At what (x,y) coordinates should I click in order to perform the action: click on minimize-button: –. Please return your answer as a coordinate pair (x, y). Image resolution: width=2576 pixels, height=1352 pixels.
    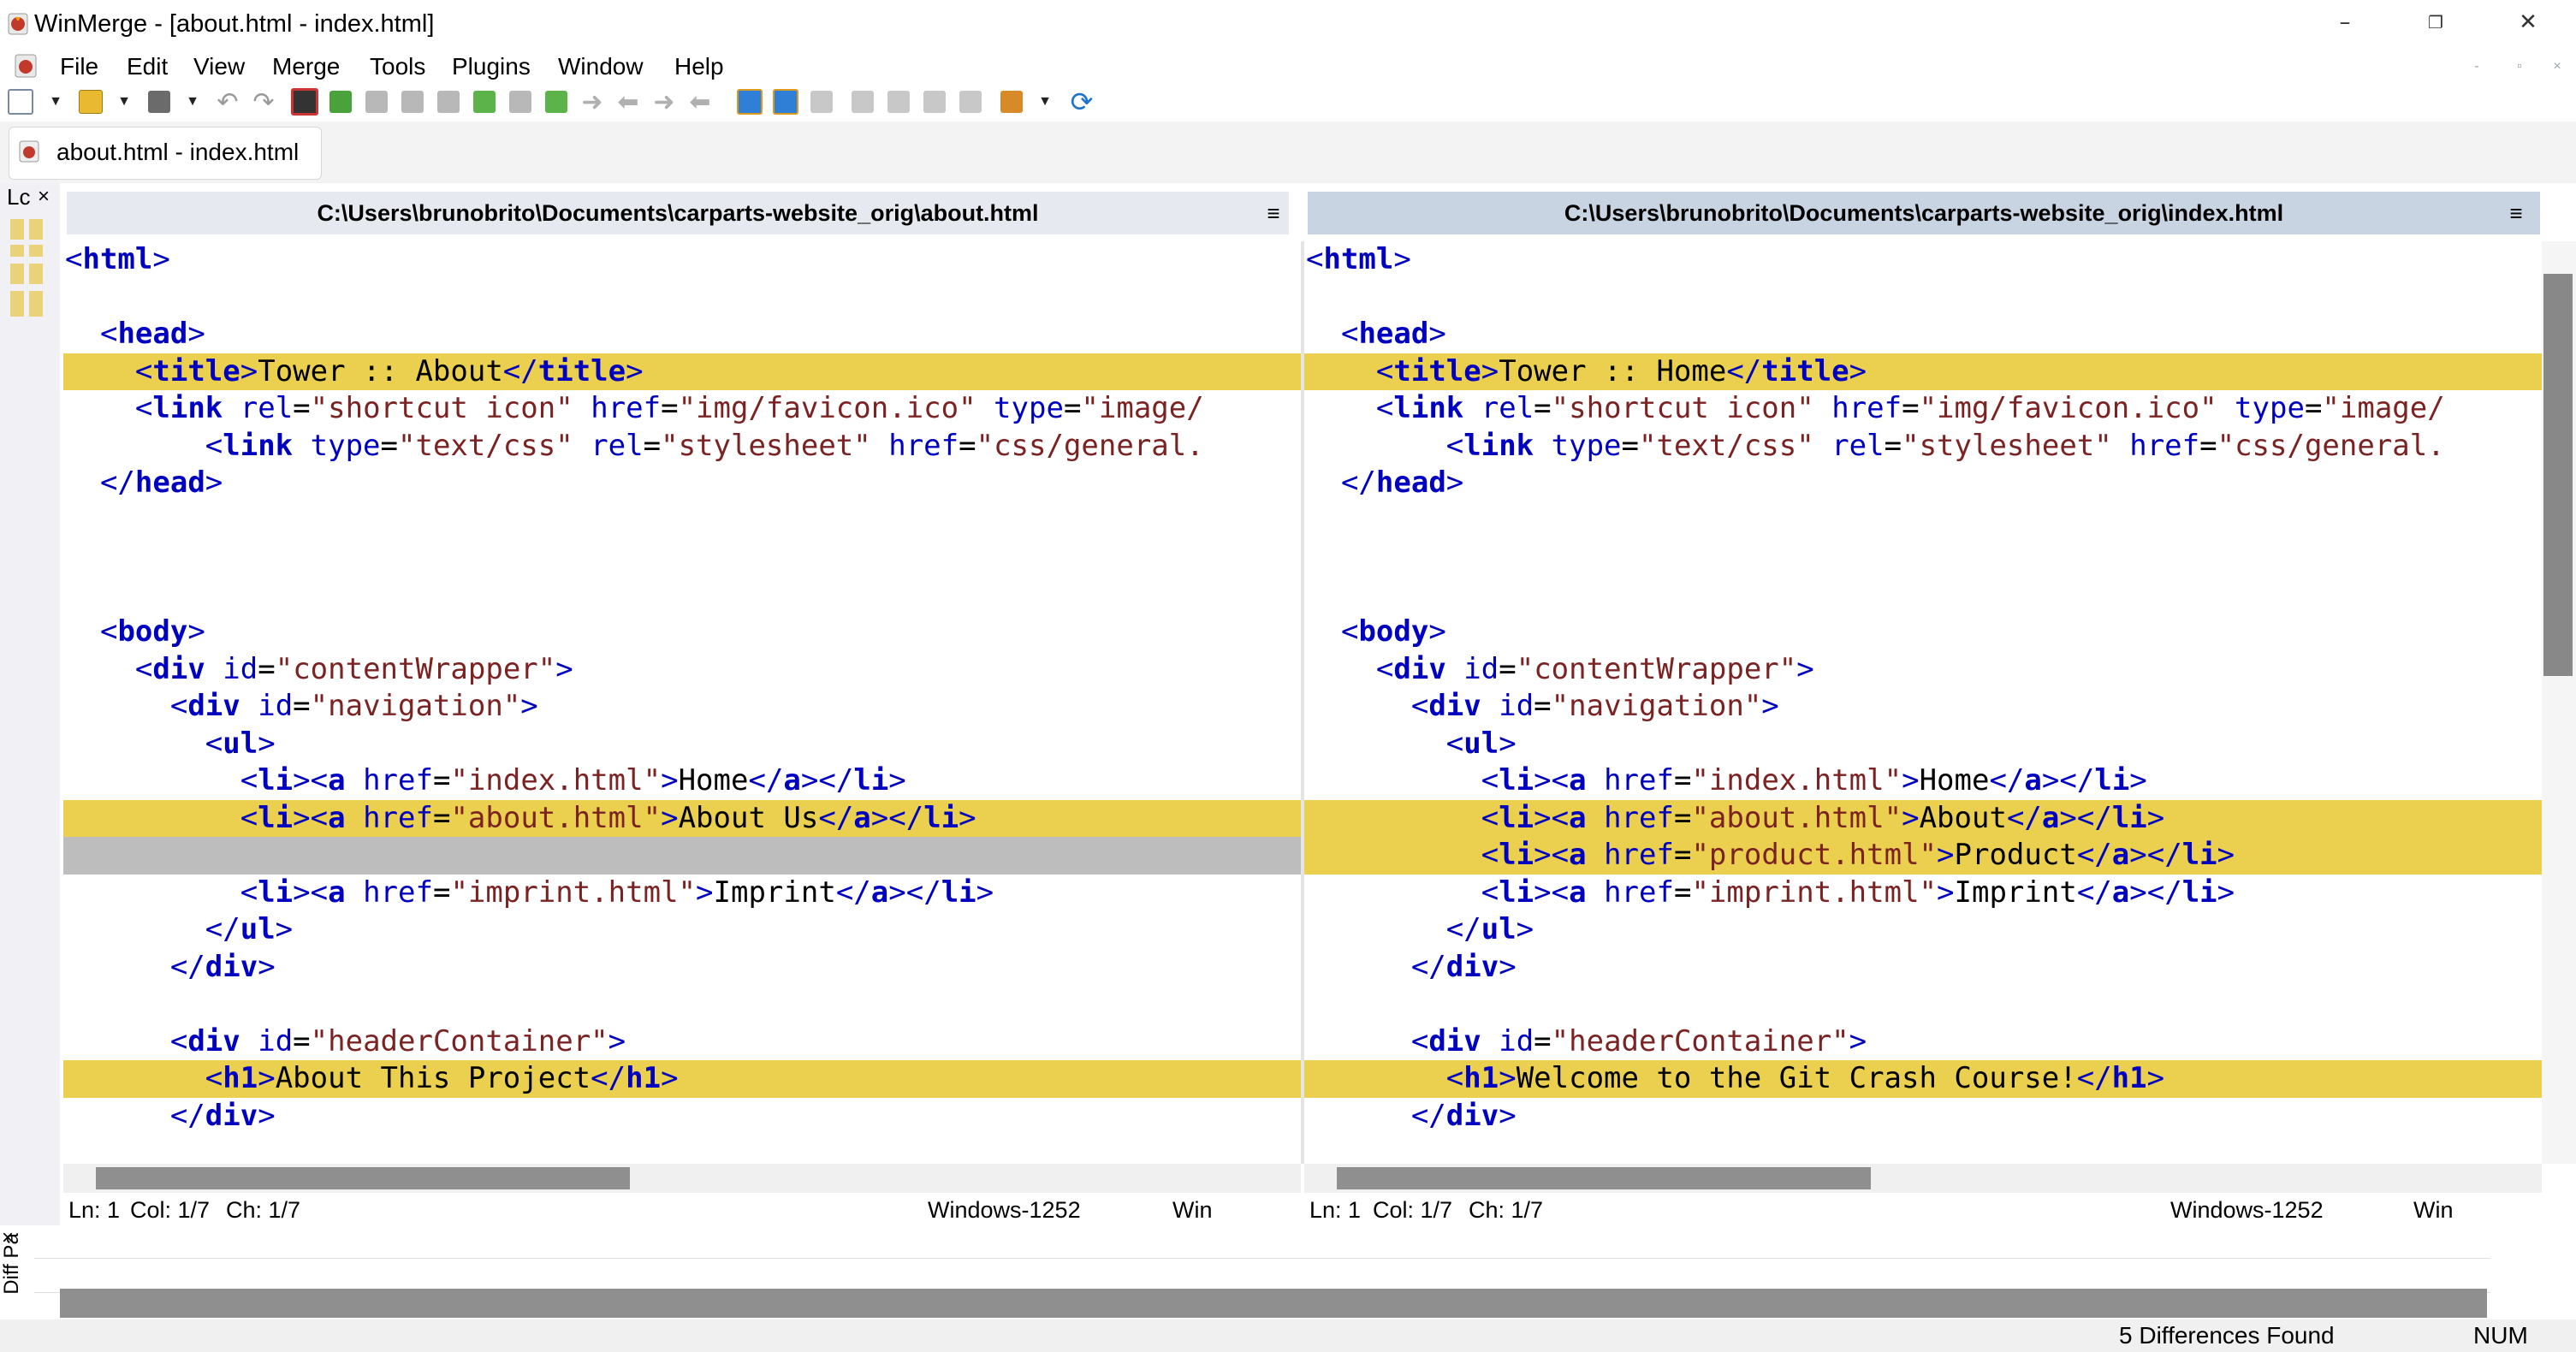
    Looking at the image, I should click on (2345, 24).